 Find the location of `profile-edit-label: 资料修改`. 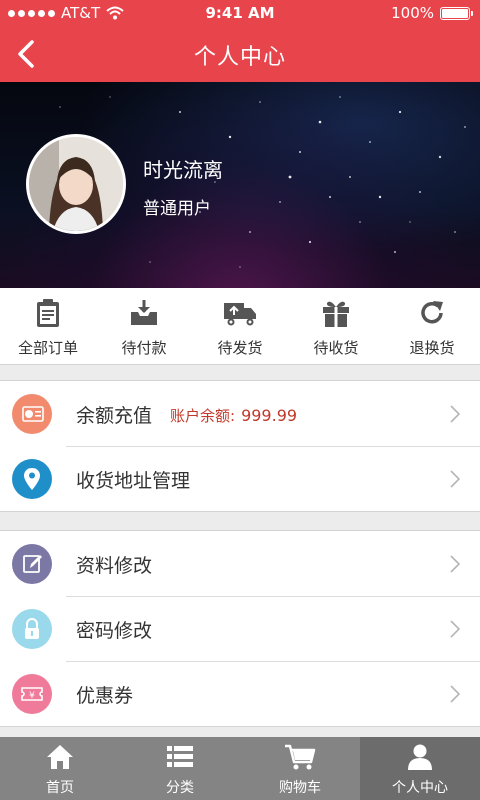

profile-edit-label: 资料修改 is located at coordinates (114, 566).